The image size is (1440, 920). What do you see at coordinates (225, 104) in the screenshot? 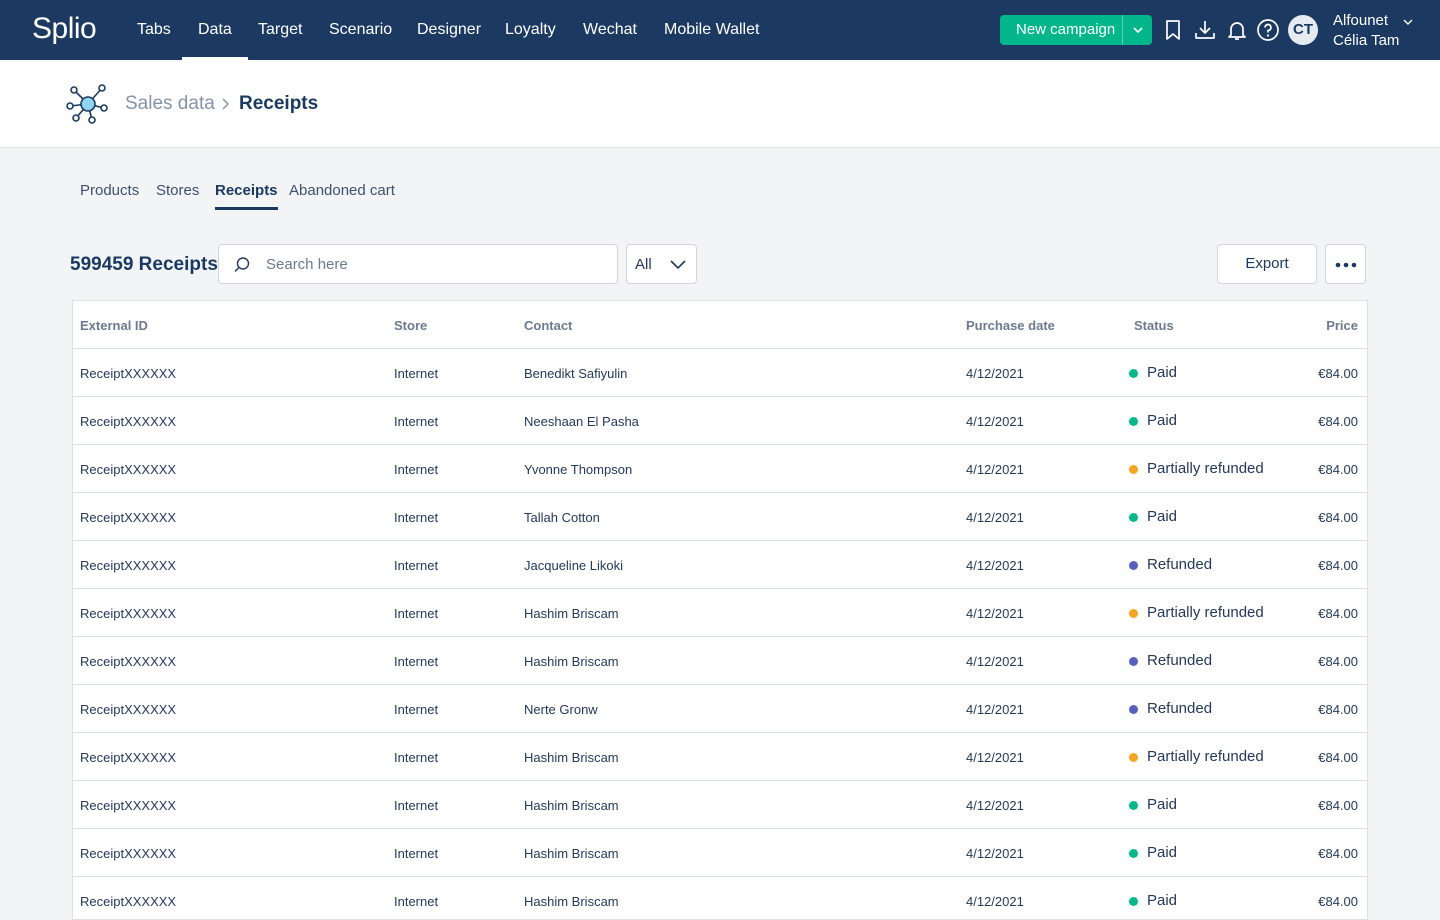
I see `chevron-right-icon` at bounding box center [225, 104].